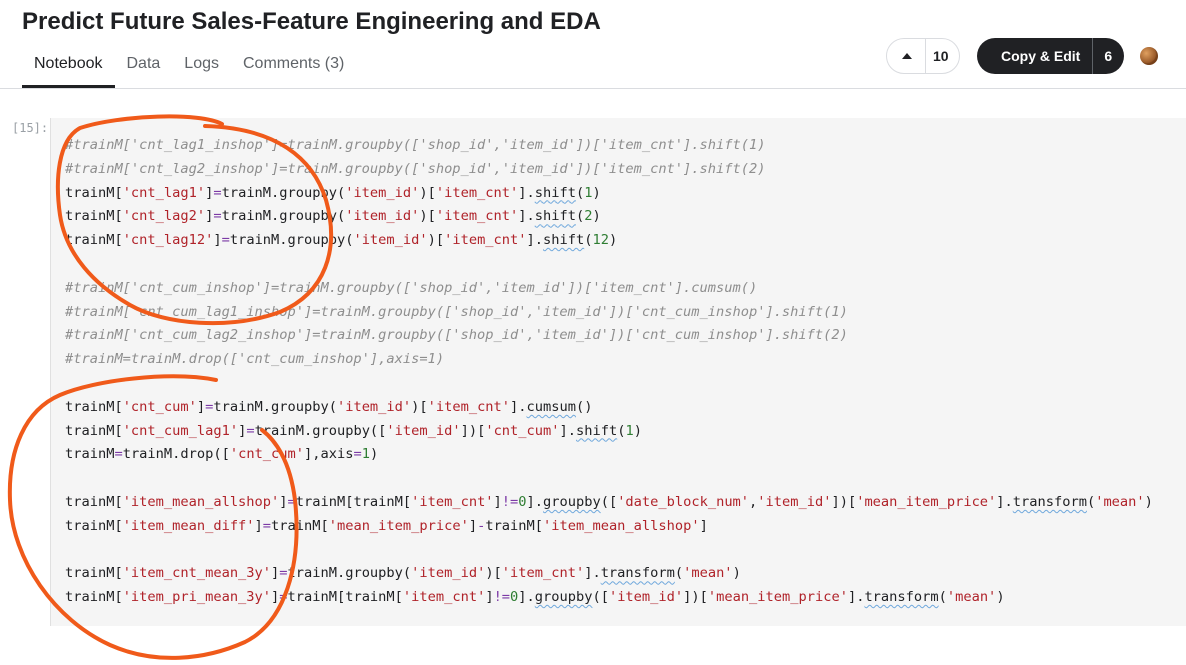 The width and height of the screenshot is (1186, 665). Describe the element at coordinates (293, 69) in the screenshot. I see `tab-comments: Comments (3)` at that location.